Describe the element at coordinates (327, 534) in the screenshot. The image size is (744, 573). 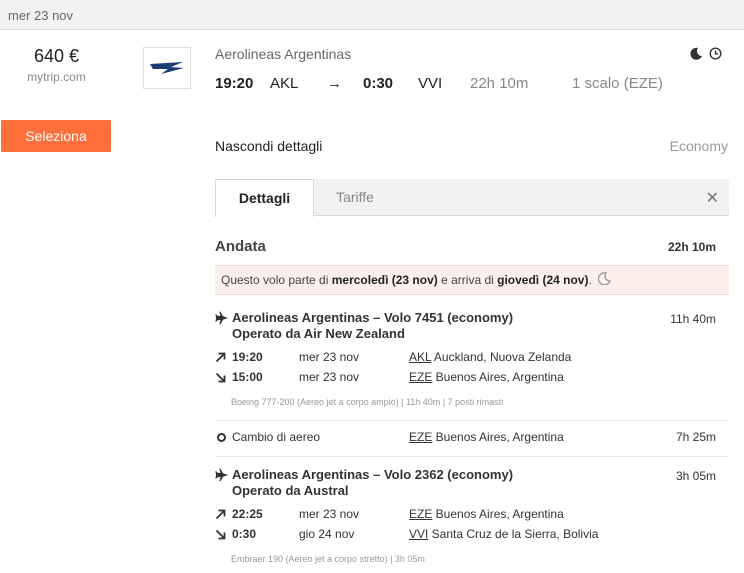
I see `leg-date: gio 24 nov` at that location.